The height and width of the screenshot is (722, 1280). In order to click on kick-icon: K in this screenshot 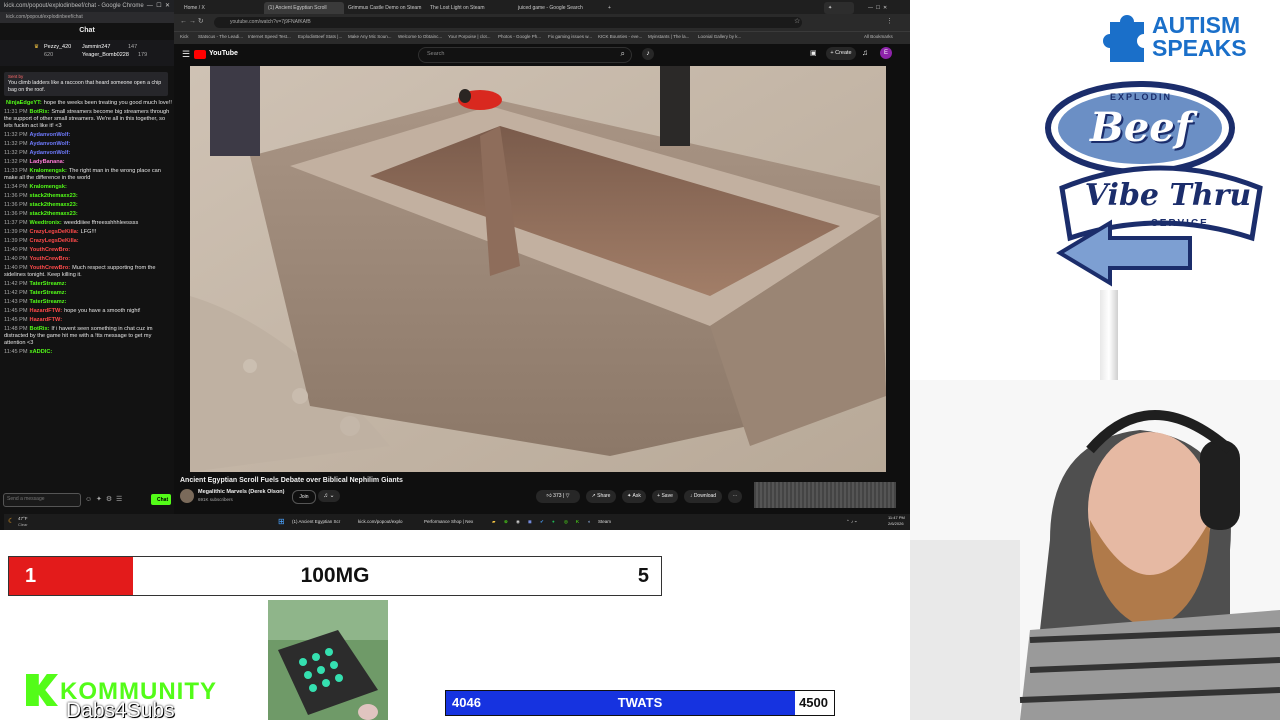, I will do `click(577, 522)`.